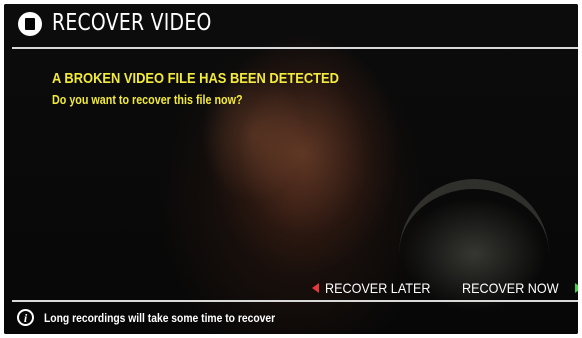 This screenshot has width=582, height=338. Describe the element at coordinates (291, 24) in the screenshot. I see `dialog-header: RECOVER VIDEO` at that location.